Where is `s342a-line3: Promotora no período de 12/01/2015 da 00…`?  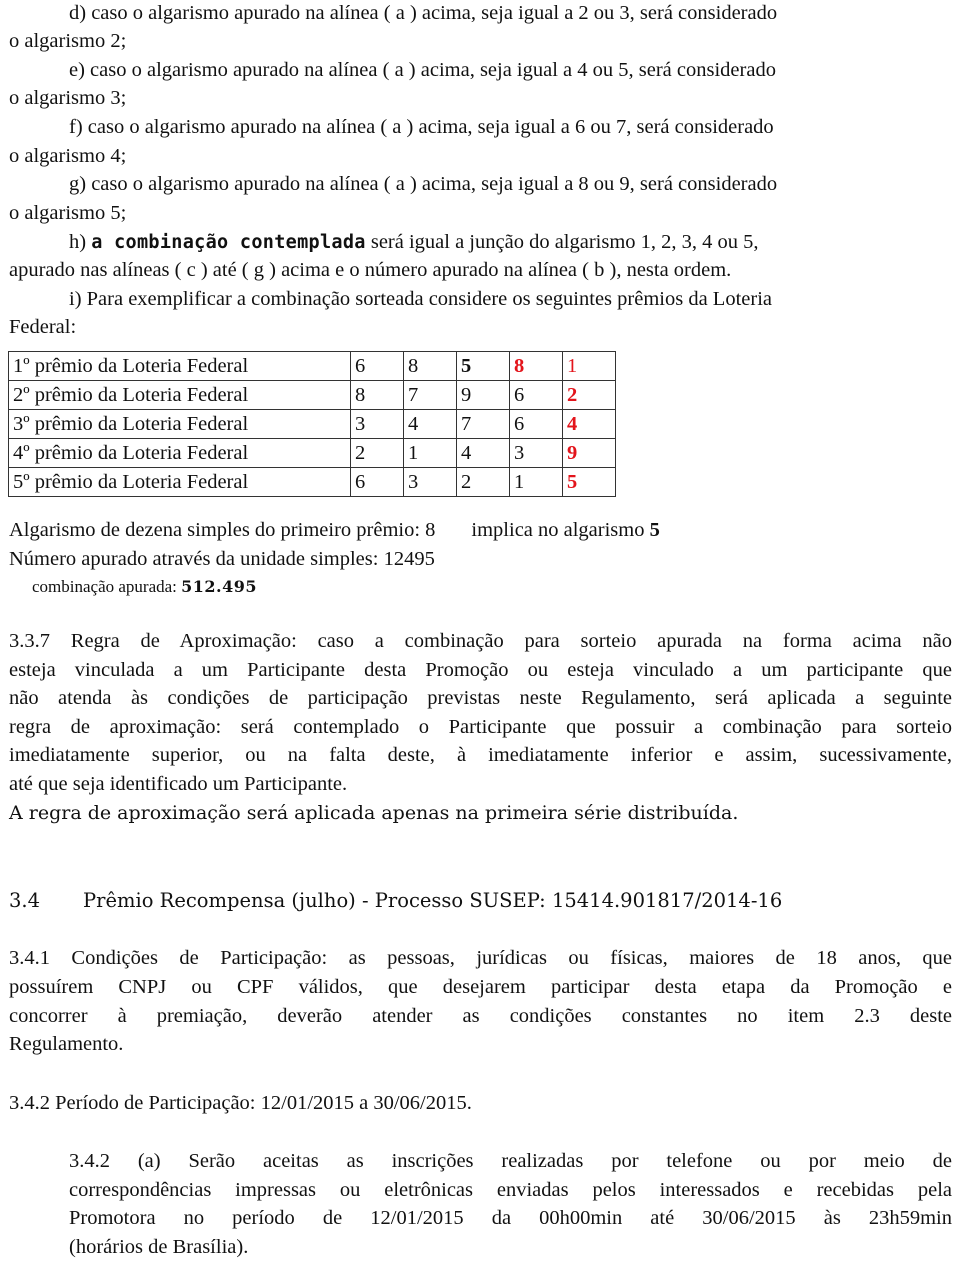 s342a-line3: Promotora no período de 12/01/2015 da 00… is located at coordinates (510, 1218).